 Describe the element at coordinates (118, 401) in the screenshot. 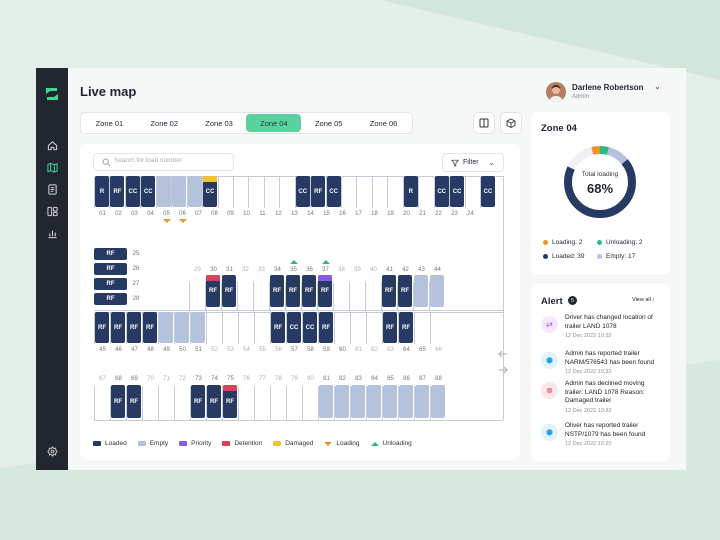

I see `parking-slot-r4-1: RF` at that location.